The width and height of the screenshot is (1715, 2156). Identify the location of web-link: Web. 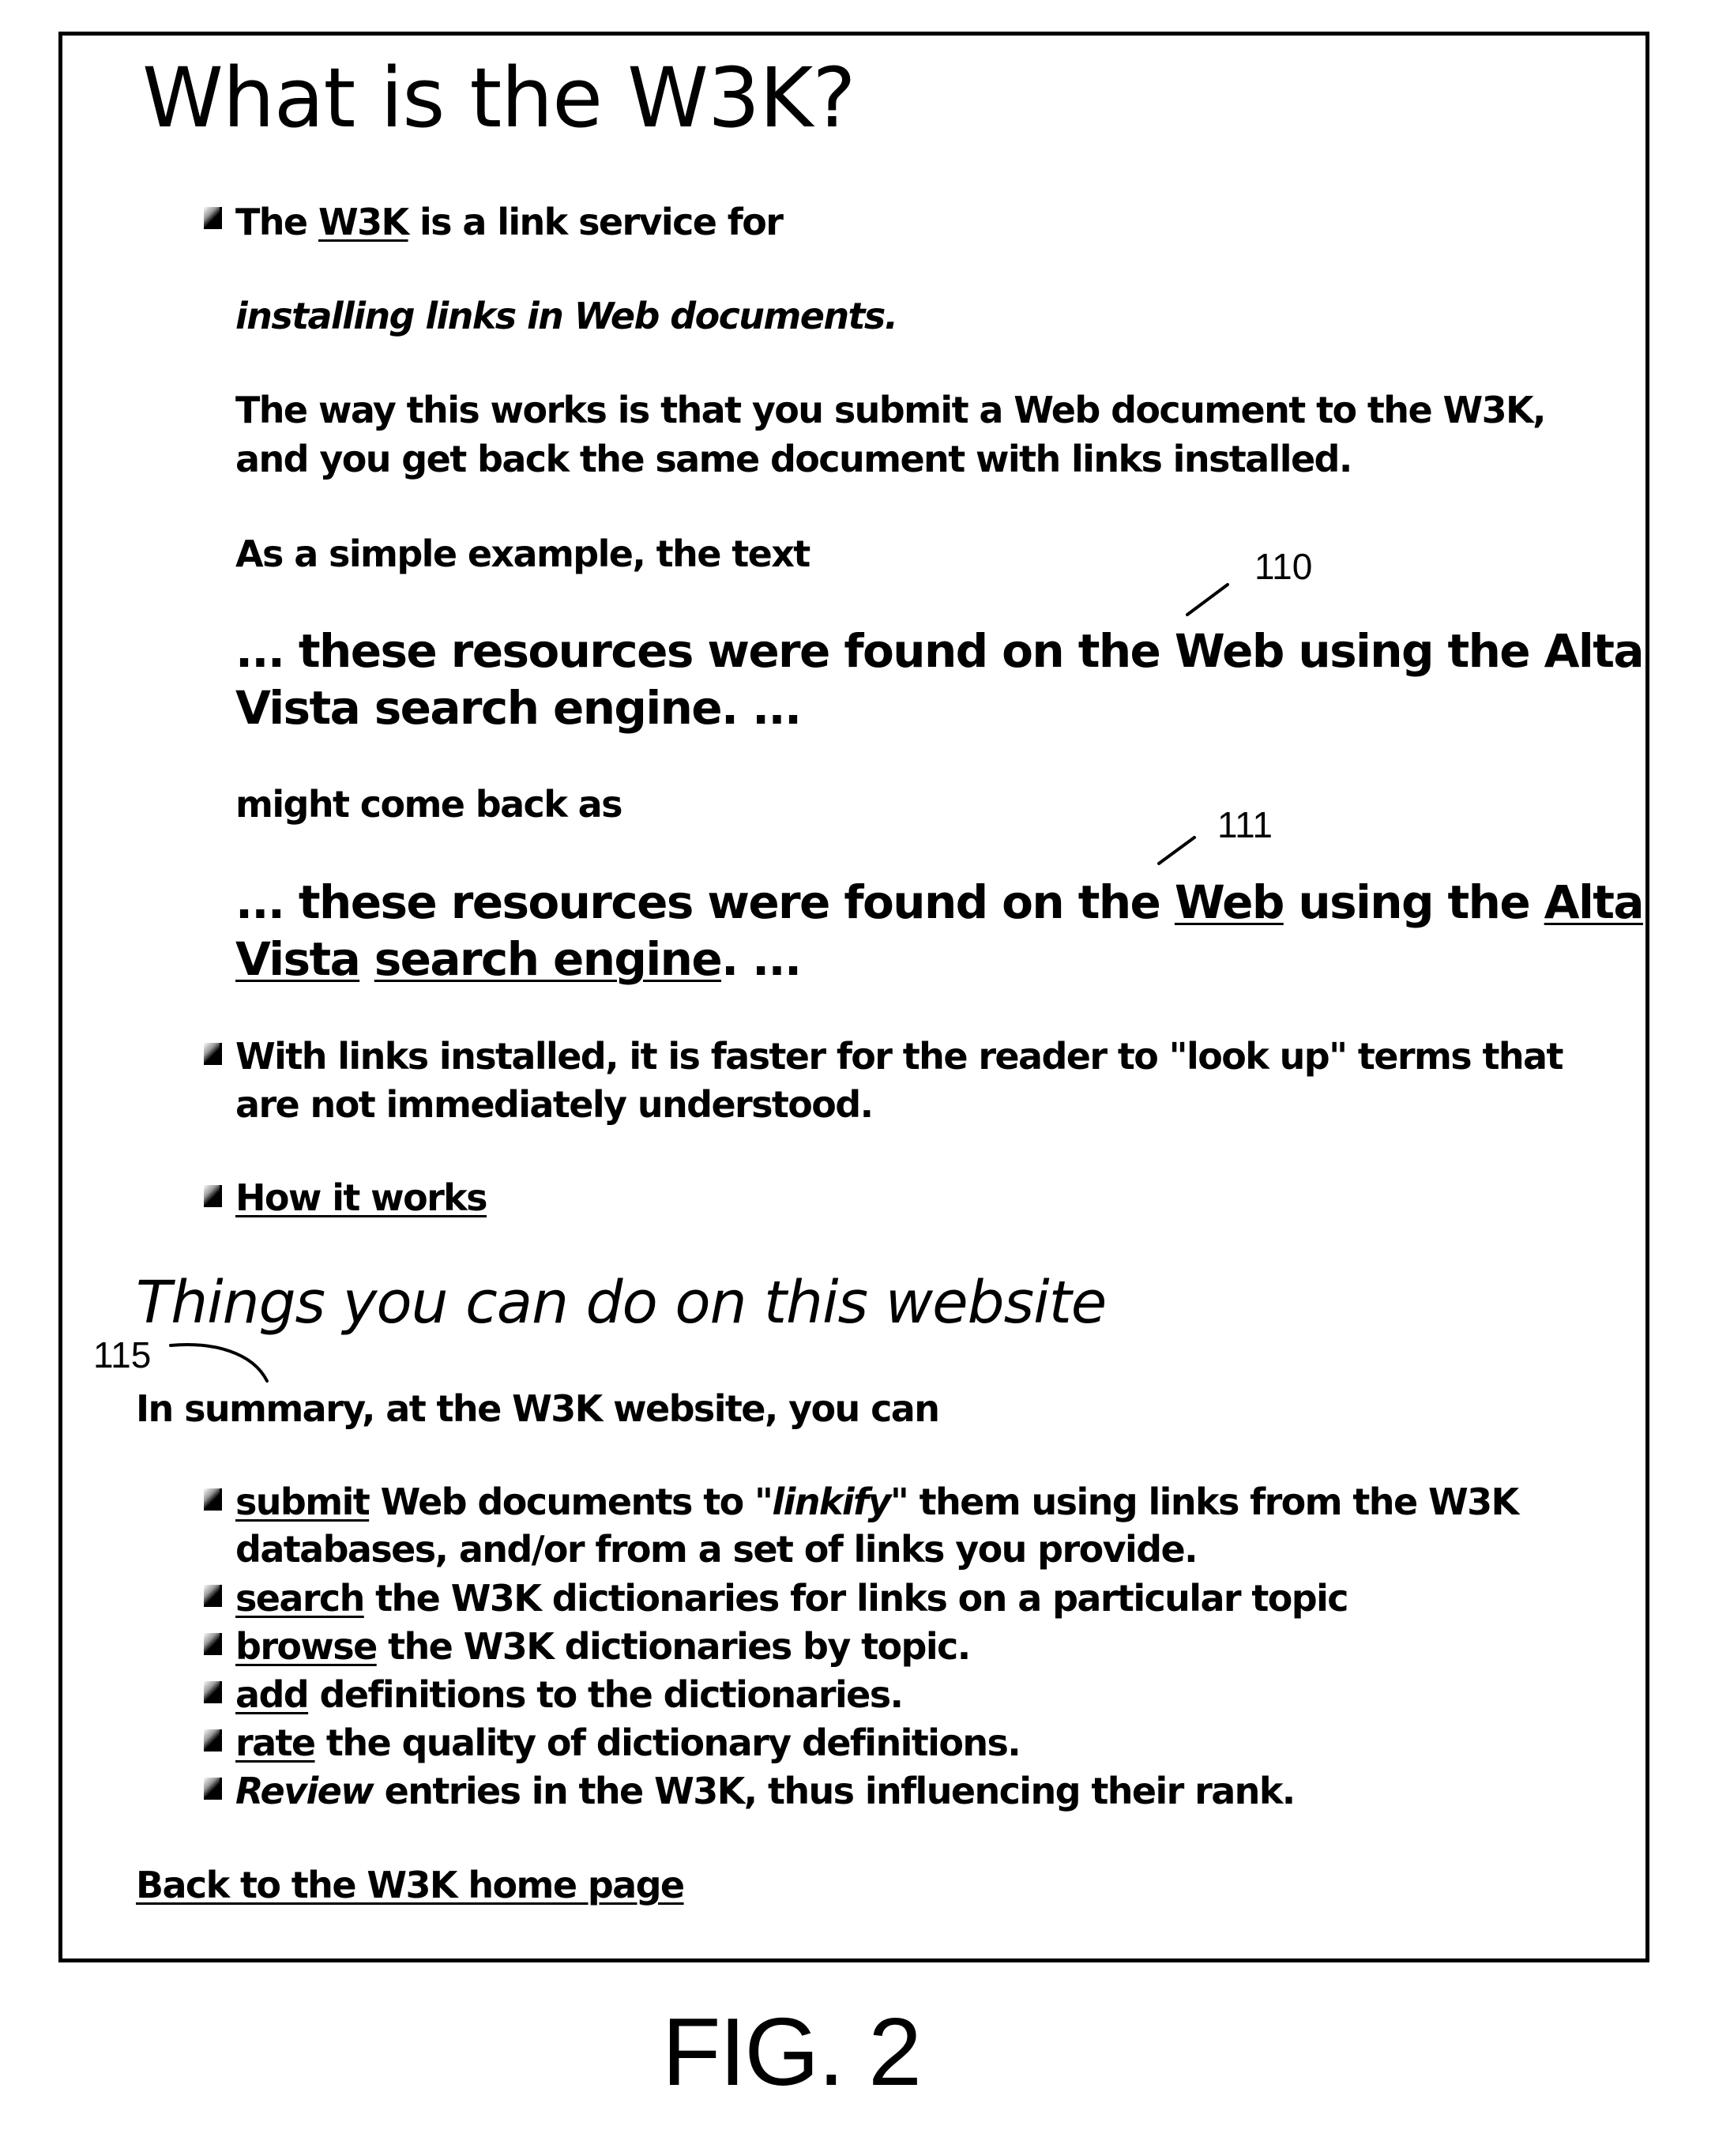
(1230, 902).